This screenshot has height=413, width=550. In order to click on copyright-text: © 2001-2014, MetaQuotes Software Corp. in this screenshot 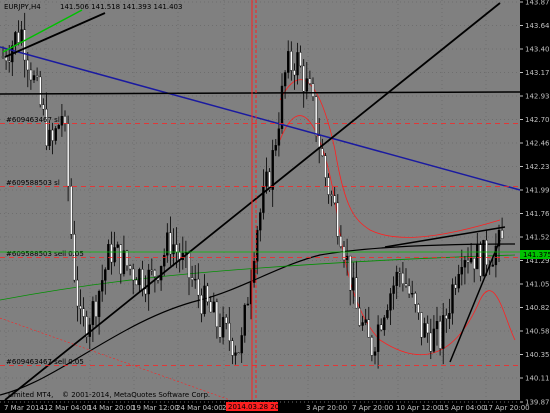, I will do `click(136, 395)`.